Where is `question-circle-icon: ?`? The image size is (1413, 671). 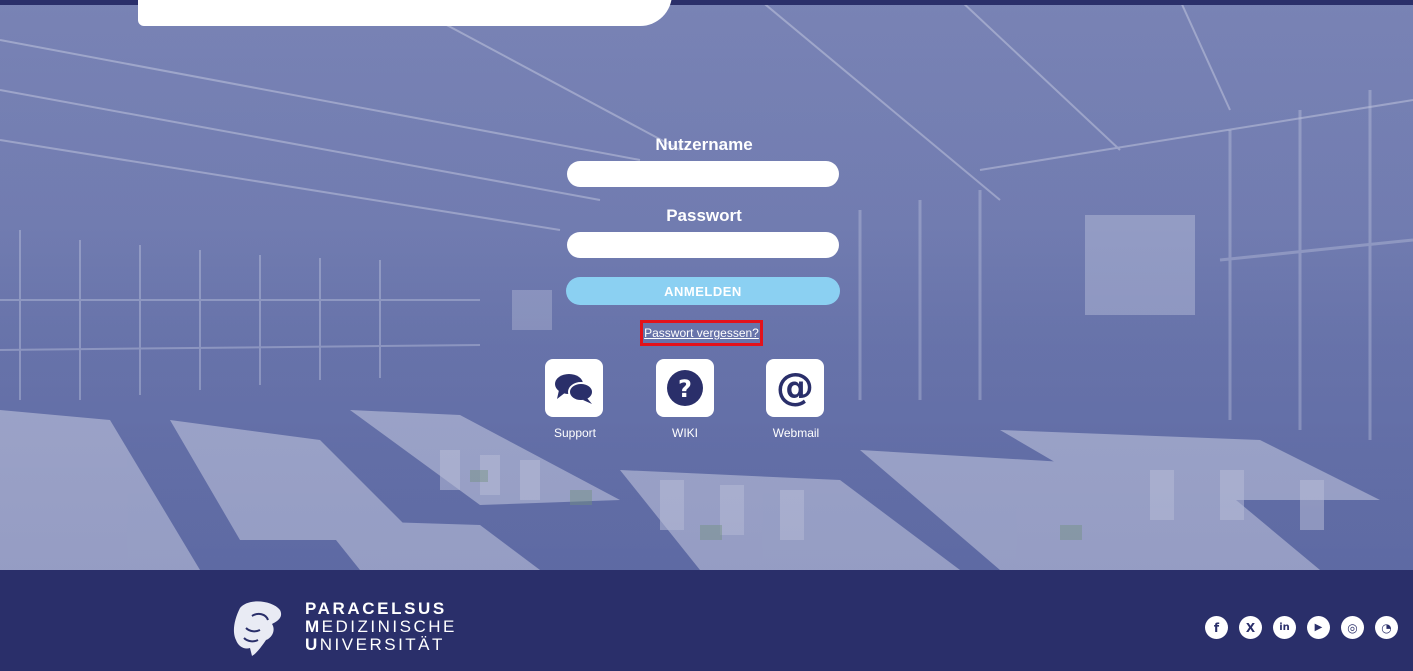 question-circle-icon: ? is located at coordinates (685, 388).